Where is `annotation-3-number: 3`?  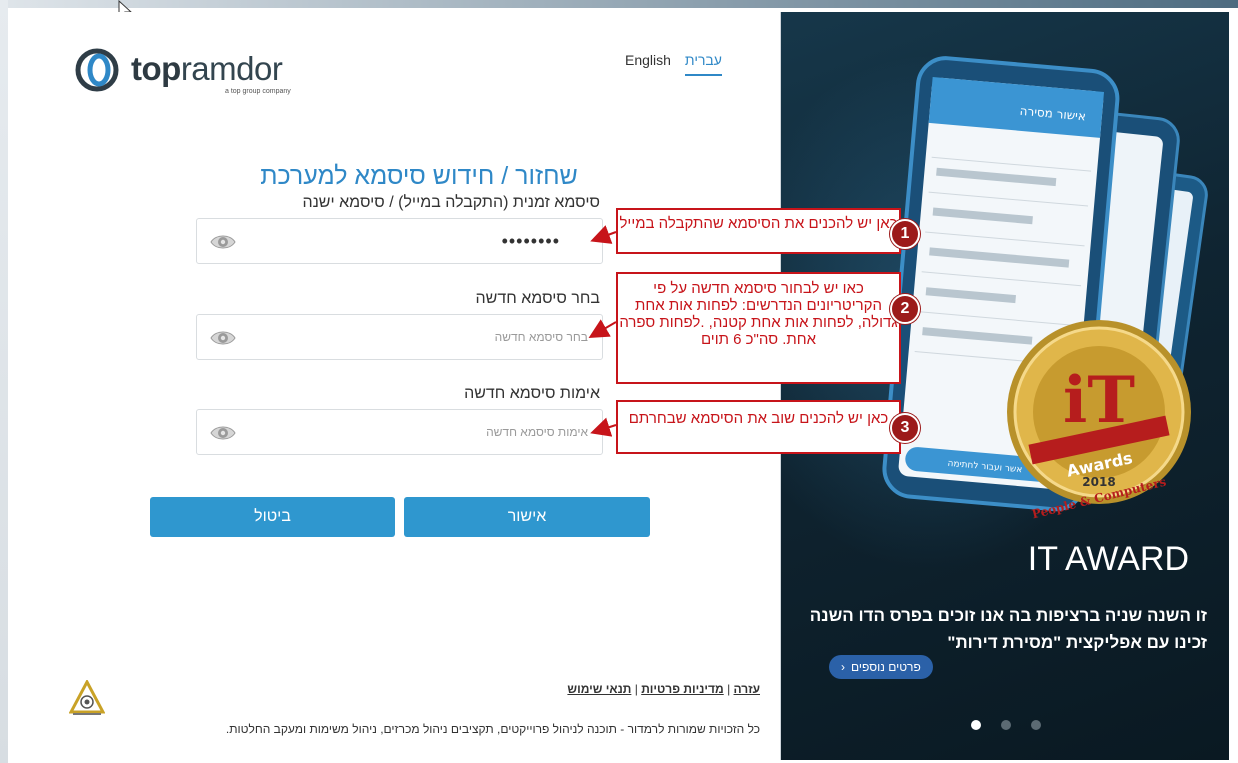 annotation-3-number: 3 is located at coordinates (905, 428).